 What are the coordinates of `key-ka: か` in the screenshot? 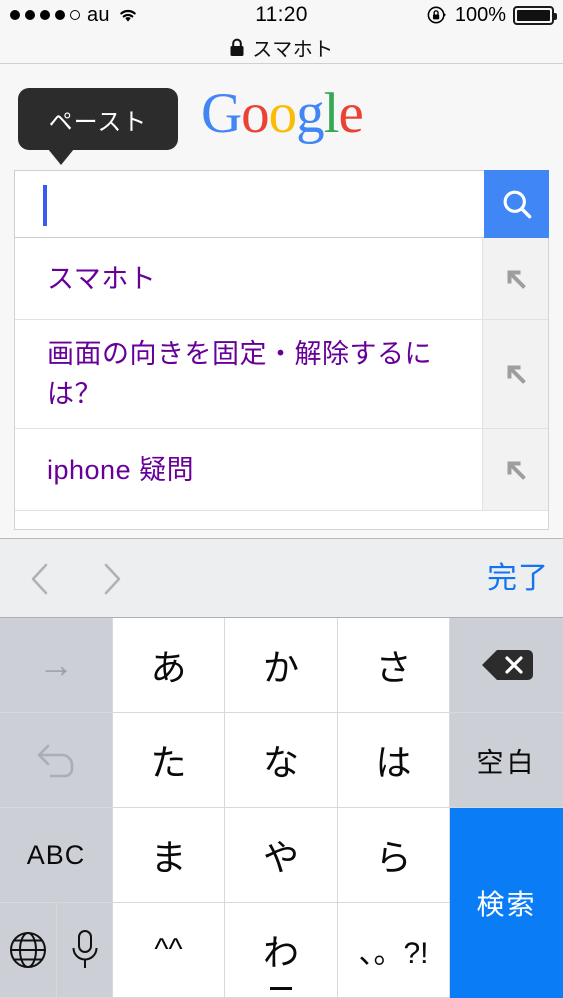 It's located at (281, 665).